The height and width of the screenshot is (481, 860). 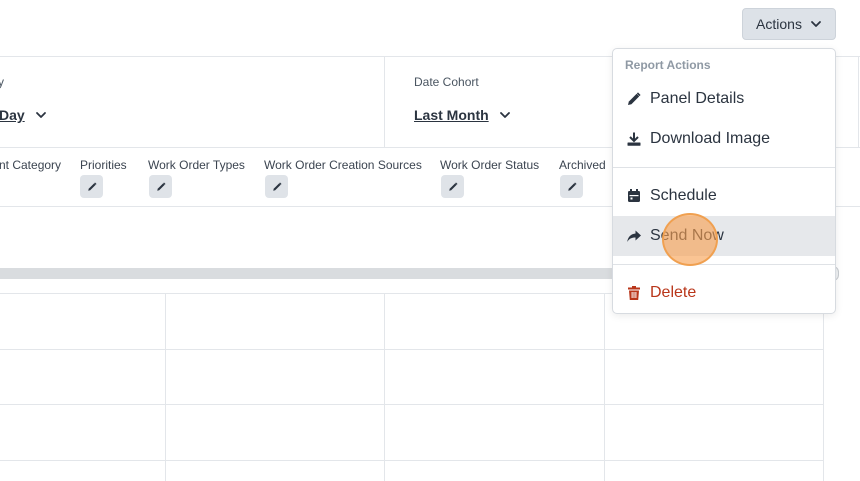 What do you see at coordinates (710, 138) in the screenshot?
I see `menu-item-label: Download Image` at bounding box center [710, 138].